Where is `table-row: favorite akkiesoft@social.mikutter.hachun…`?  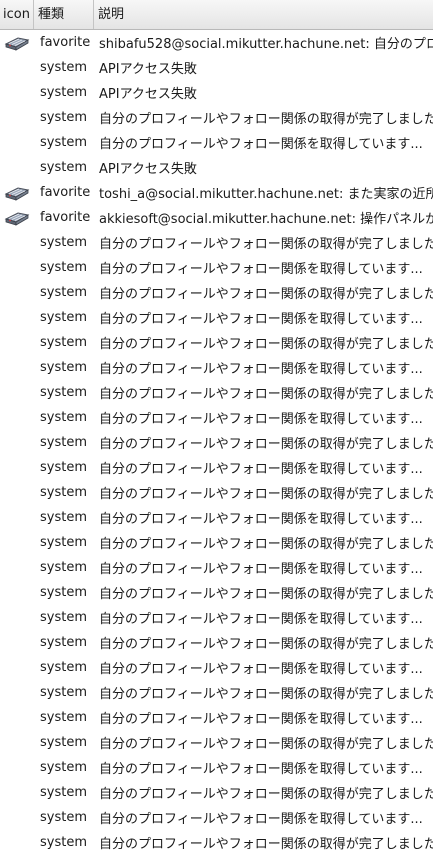
table-row: favorite akkiesoft@social.mikutter.hachun… is located at coordinates (216, 217).